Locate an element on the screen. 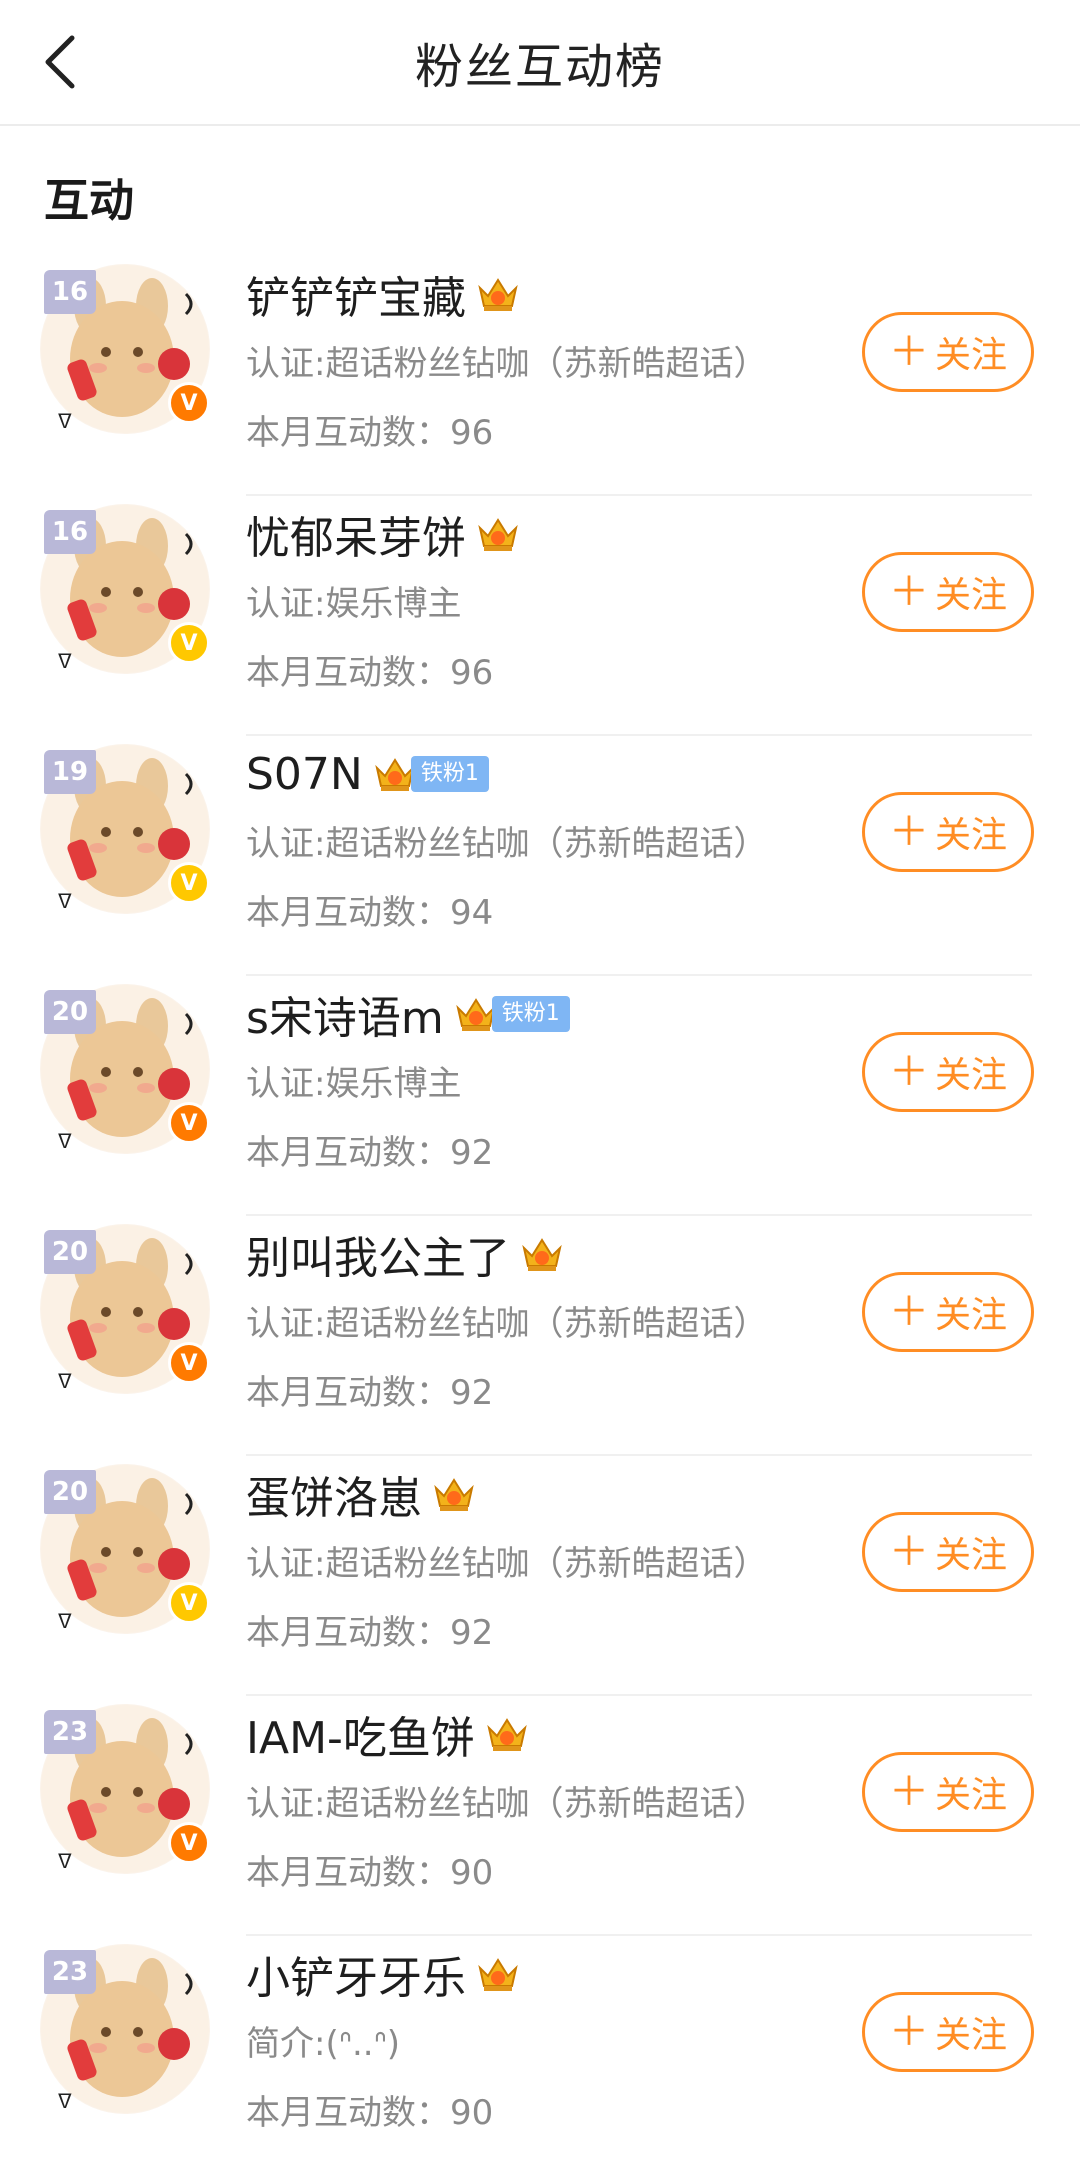 The image size is (1080, 2176). user-info: 蛋饼洛崽 认证:超话粉丝钻咖（苏新皓超话） 本月互动数：92 is located at coordinates (506, 1555).